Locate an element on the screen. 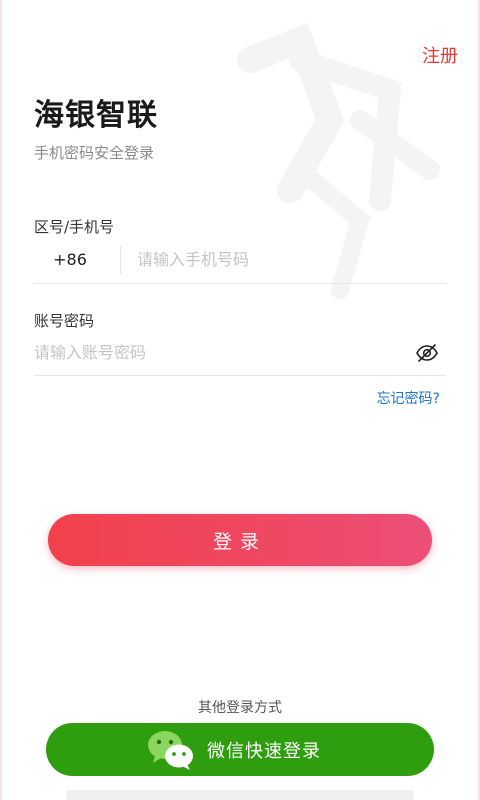 This screenshot has height=800, width=480. country-code-selector: +86 is located at coordinates (77, 259).